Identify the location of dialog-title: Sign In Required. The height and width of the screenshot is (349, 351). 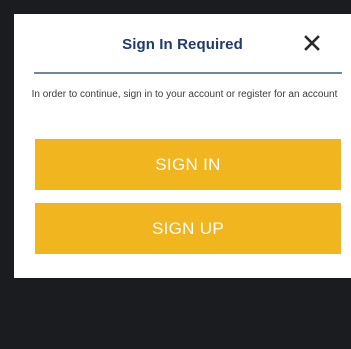
(182, 44).